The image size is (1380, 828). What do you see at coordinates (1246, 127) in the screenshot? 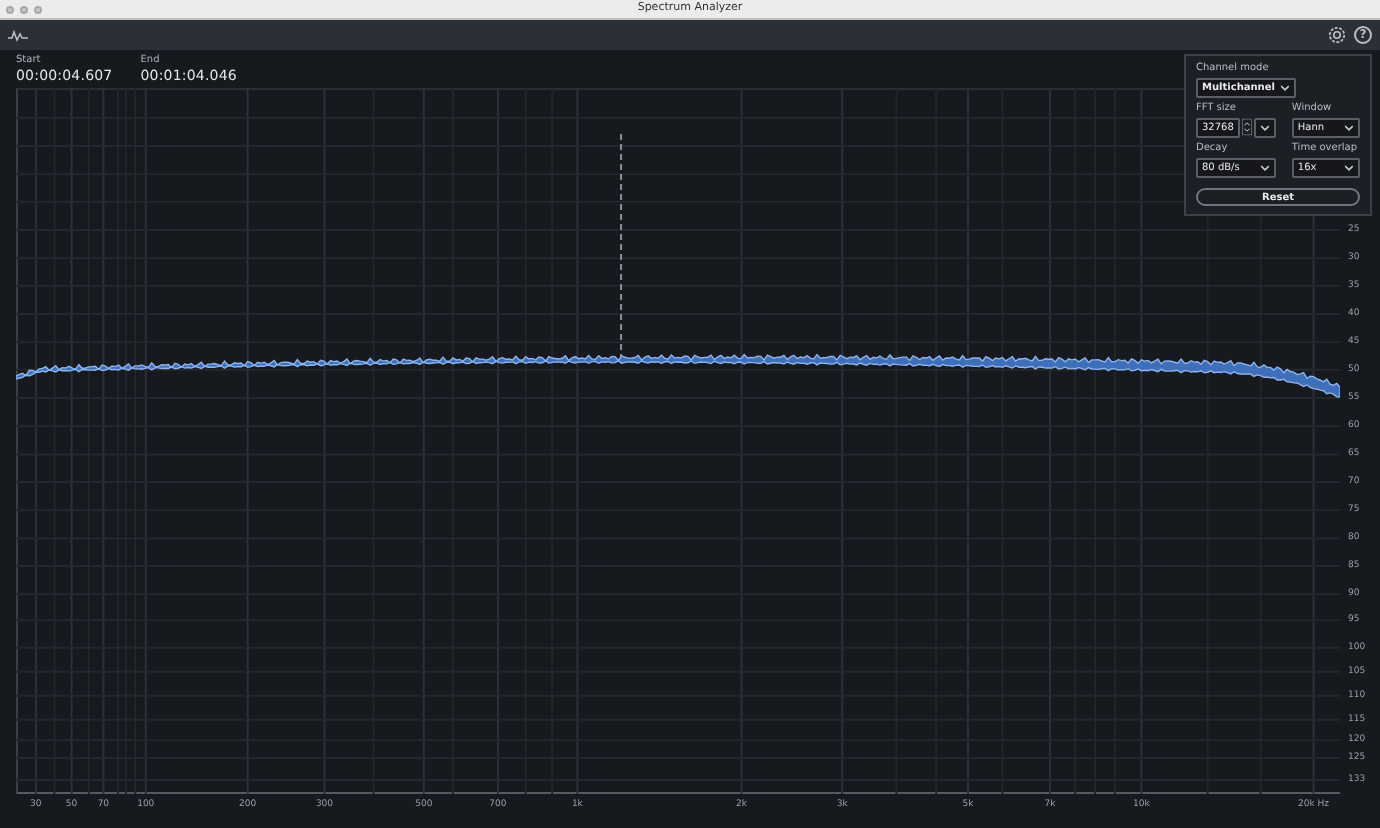
I see `stepper-icon` at bounding box center [1246, 127].